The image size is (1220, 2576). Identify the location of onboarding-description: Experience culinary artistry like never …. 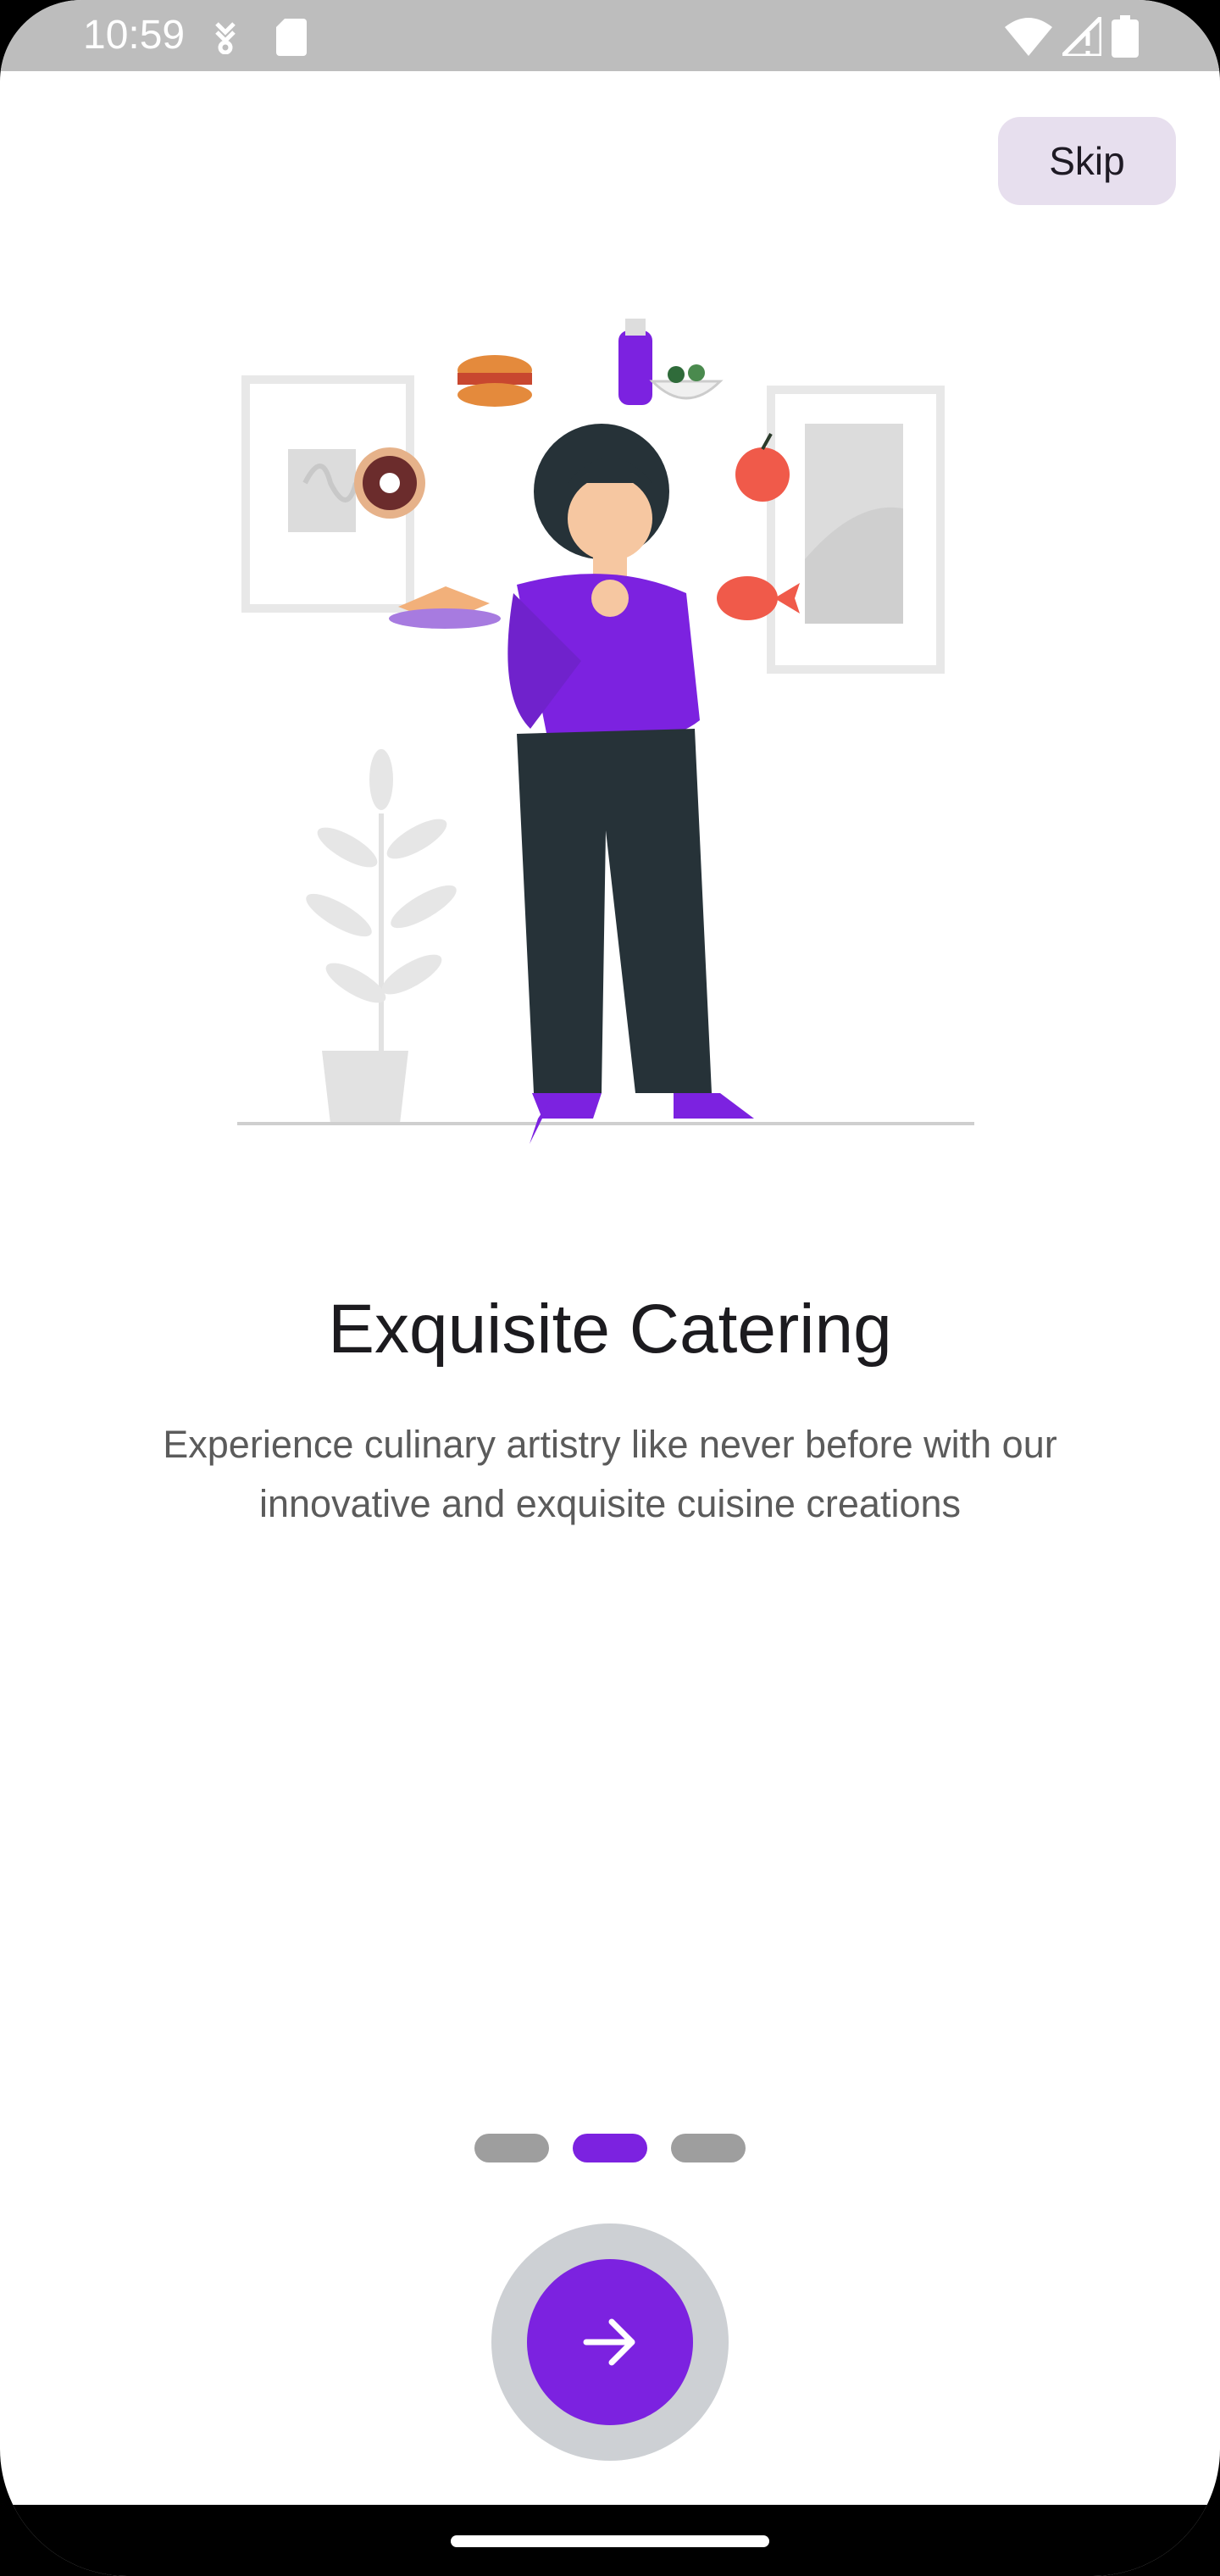
(610, 1474).